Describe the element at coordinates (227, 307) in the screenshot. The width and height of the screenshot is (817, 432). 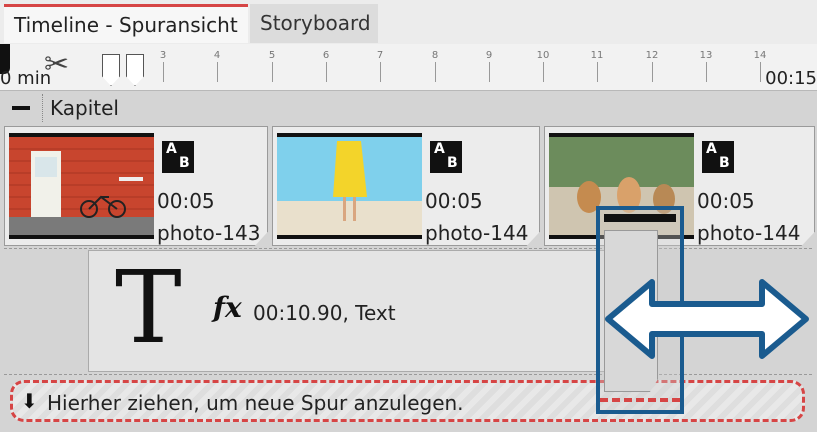
I see `text-effect-icon: fx` at that location.